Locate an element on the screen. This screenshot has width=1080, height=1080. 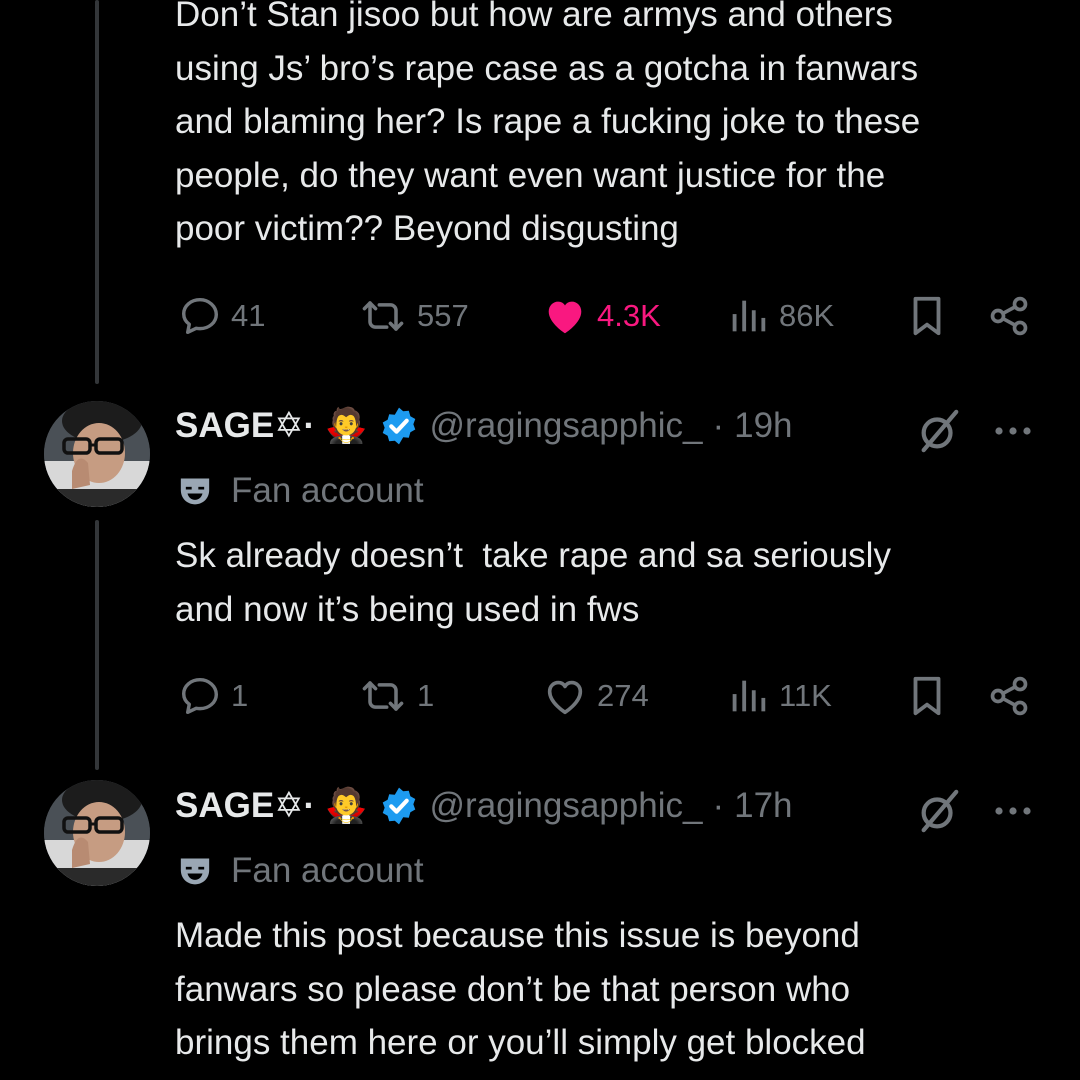
like-count: 4.3K is located at coordinates (629, 315).